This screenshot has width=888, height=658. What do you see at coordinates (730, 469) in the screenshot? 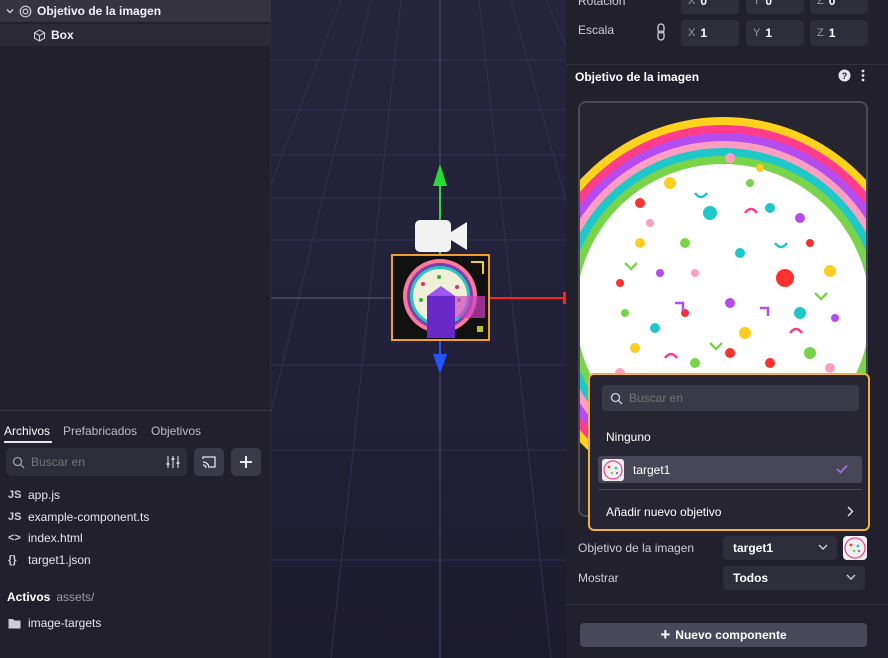
I see `dropdown-option-target1: target1` at bounding box center [730, 469].